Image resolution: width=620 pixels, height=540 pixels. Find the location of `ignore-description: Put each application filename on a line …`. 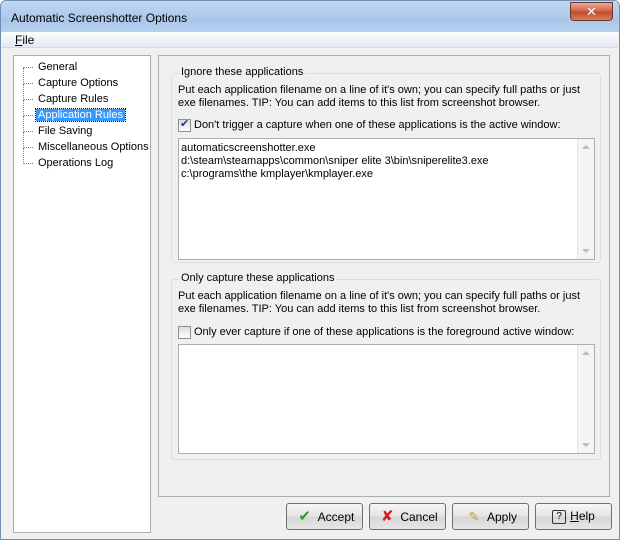

ignore-description: Put each application filename on a line … is located at coordinates (379, 96).